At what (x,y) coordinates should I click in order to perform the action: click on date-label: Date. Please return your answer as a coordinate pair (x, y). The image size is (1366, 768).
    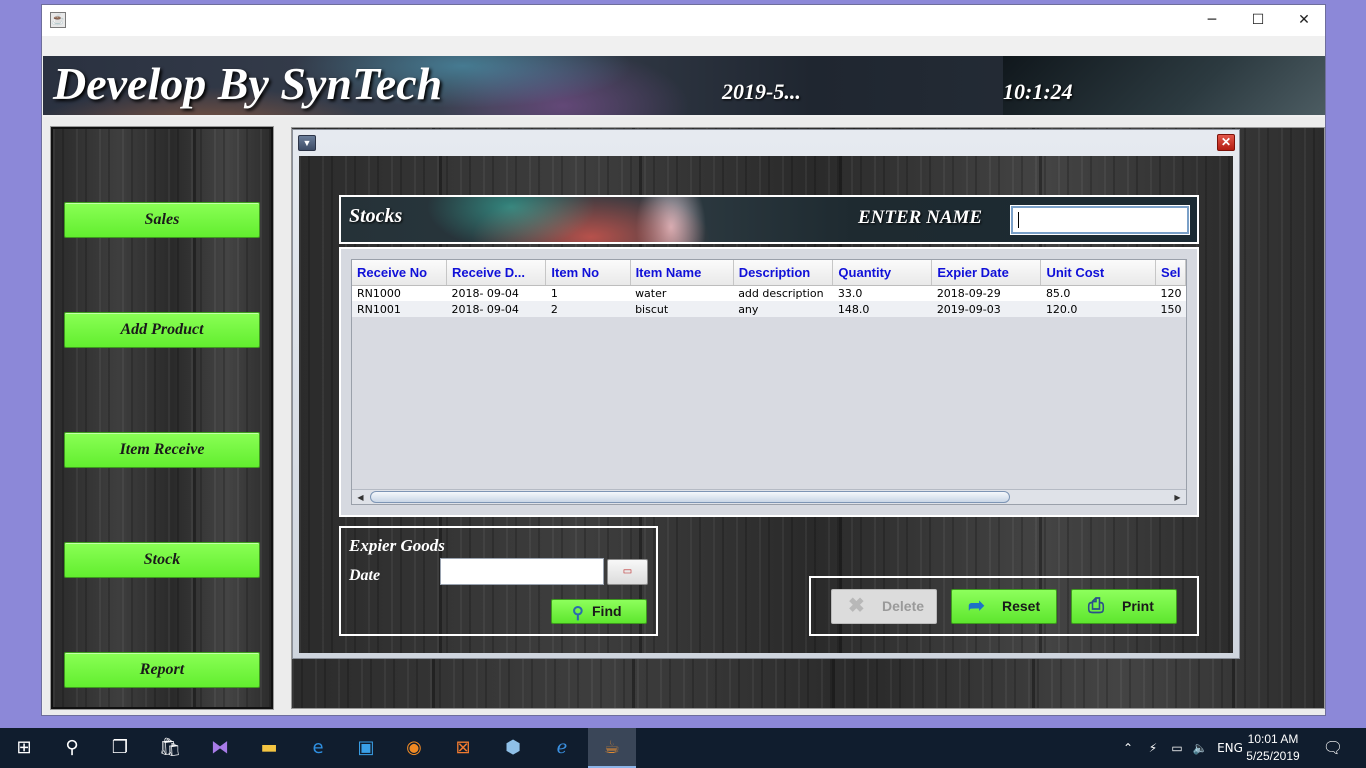
    Looking at the image, I should click on (365, 575).